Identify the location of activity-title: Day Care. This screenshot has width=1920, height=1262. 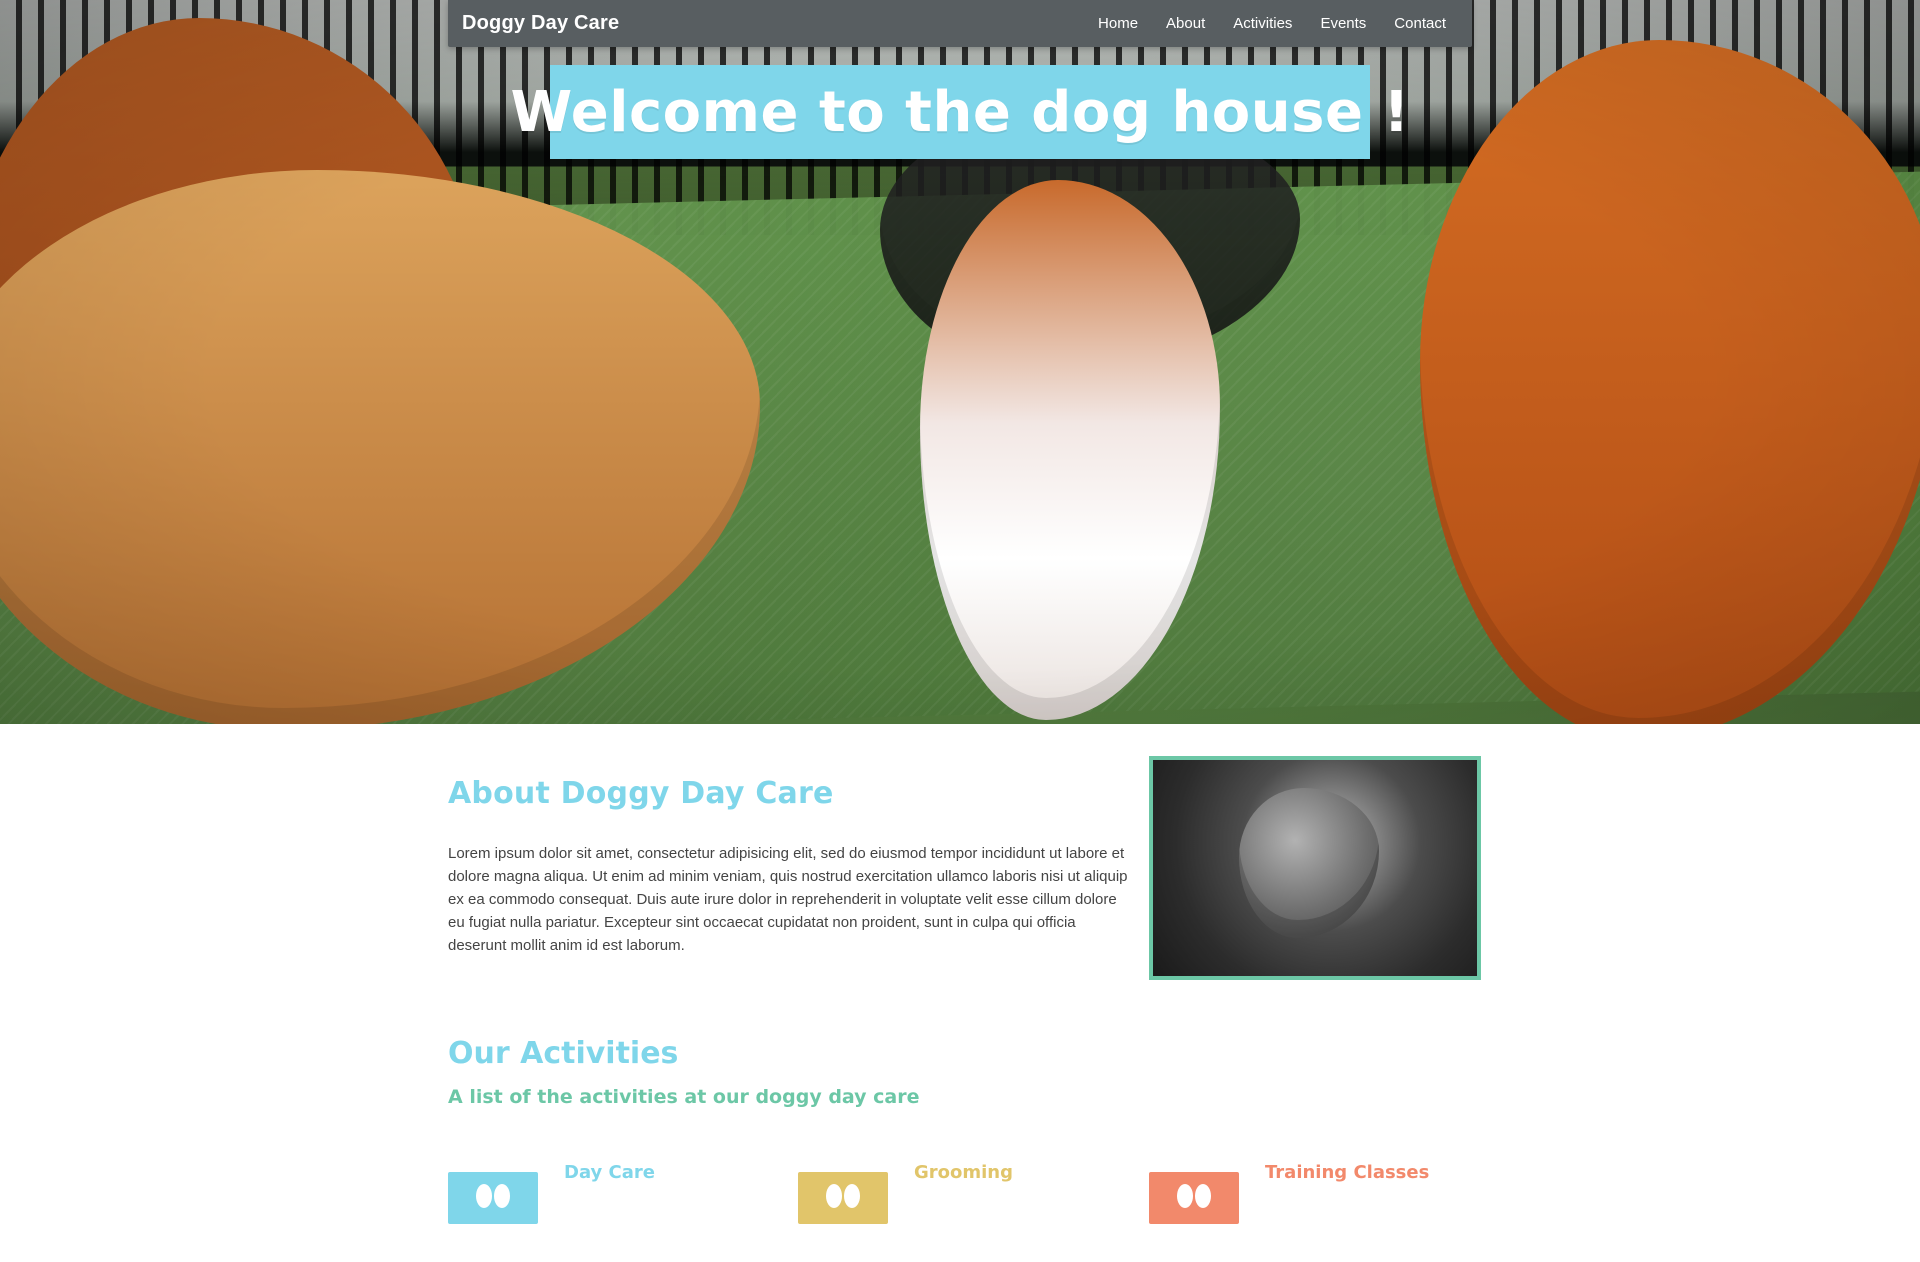
(609, 1172).